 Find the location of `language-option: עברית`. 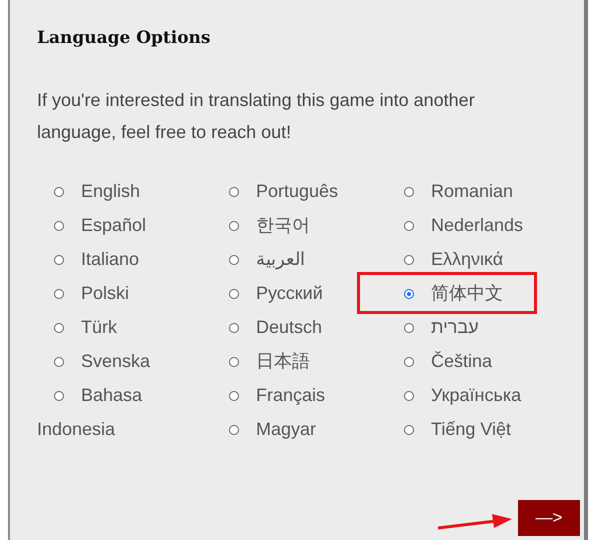

language-option: עברית is located at coordinates (474, 327).